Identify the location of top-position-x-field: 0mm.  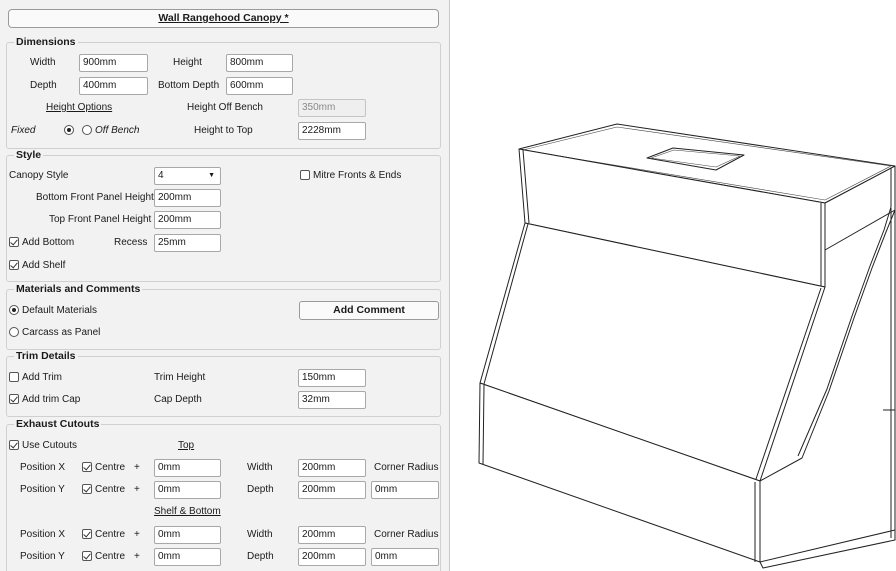
(187, 468).